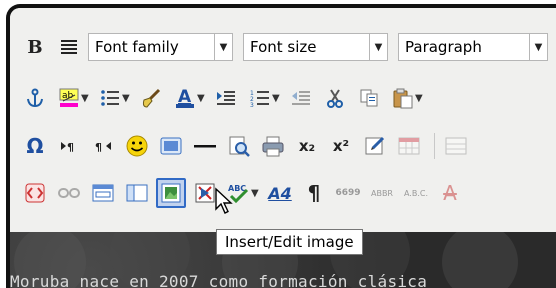 Image resolution: width=556 pixels, height=288 pixels. What do you see at coordinates (205, 193) in the screenshot?
I see `remove-format-icon` at bounding box center [205, 193].